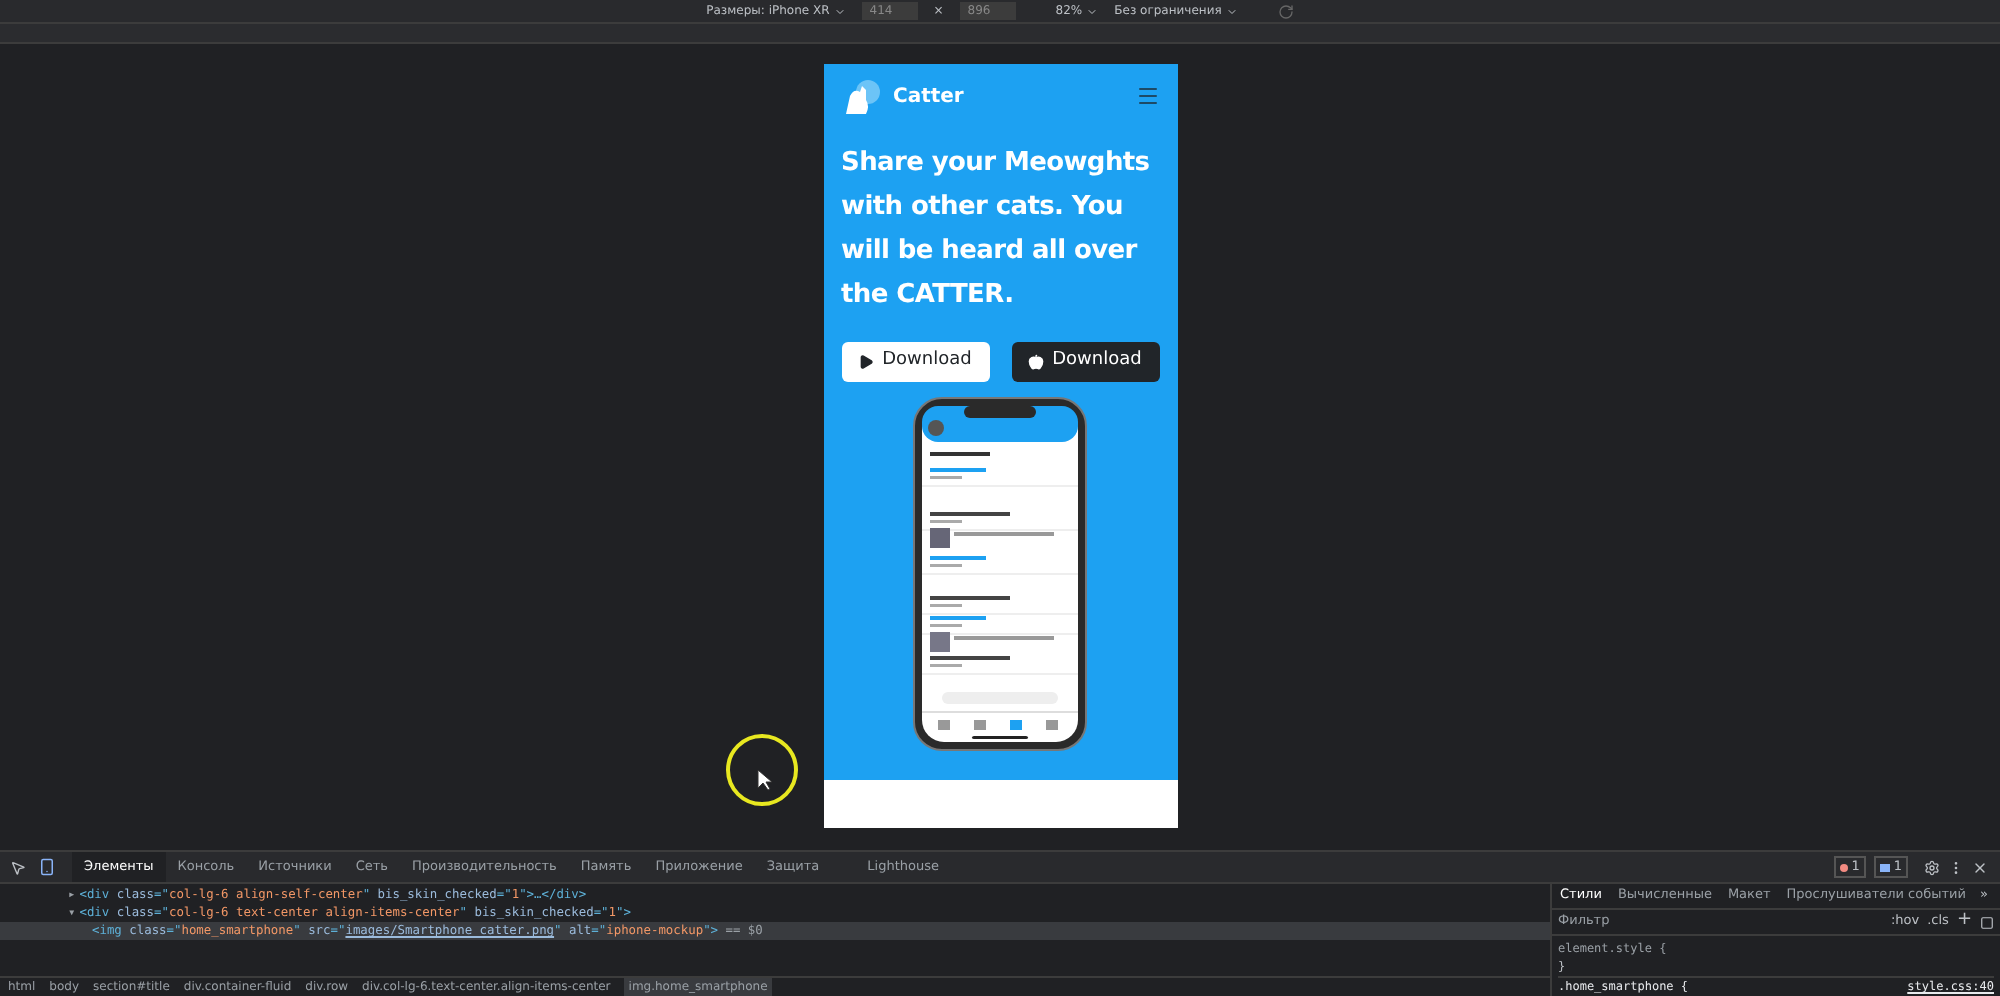  I want to click on rotate-icon, so click(1285, 11).